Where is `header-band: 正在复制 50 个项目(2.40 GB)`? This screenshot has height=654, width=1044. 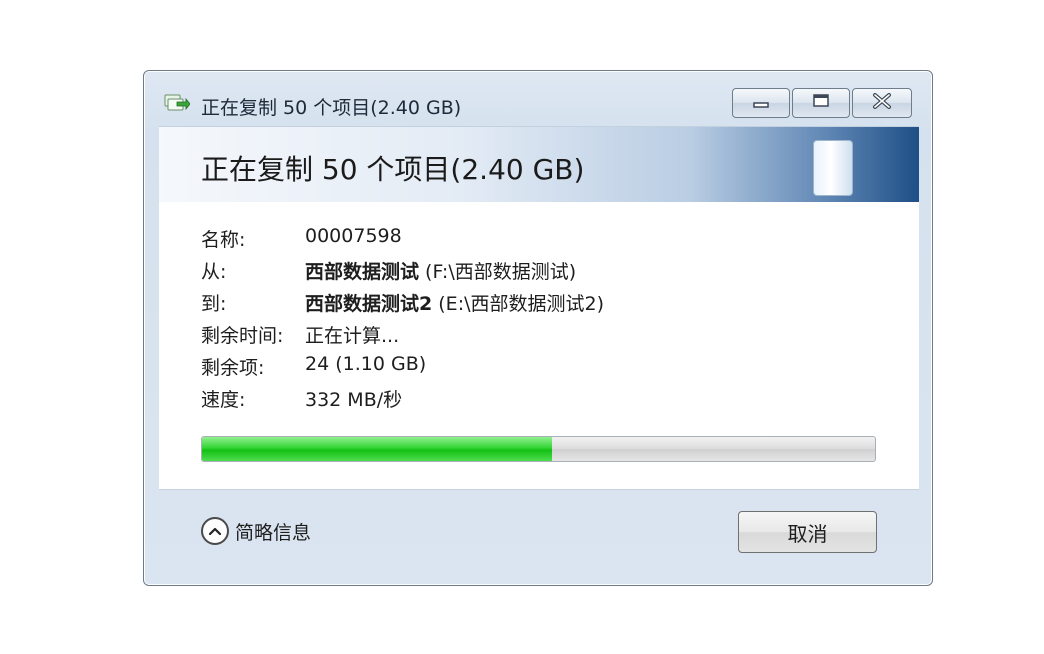
header-band: 正在复制 50 个项目(2.40 GB) is located at coordinates (539, 164).